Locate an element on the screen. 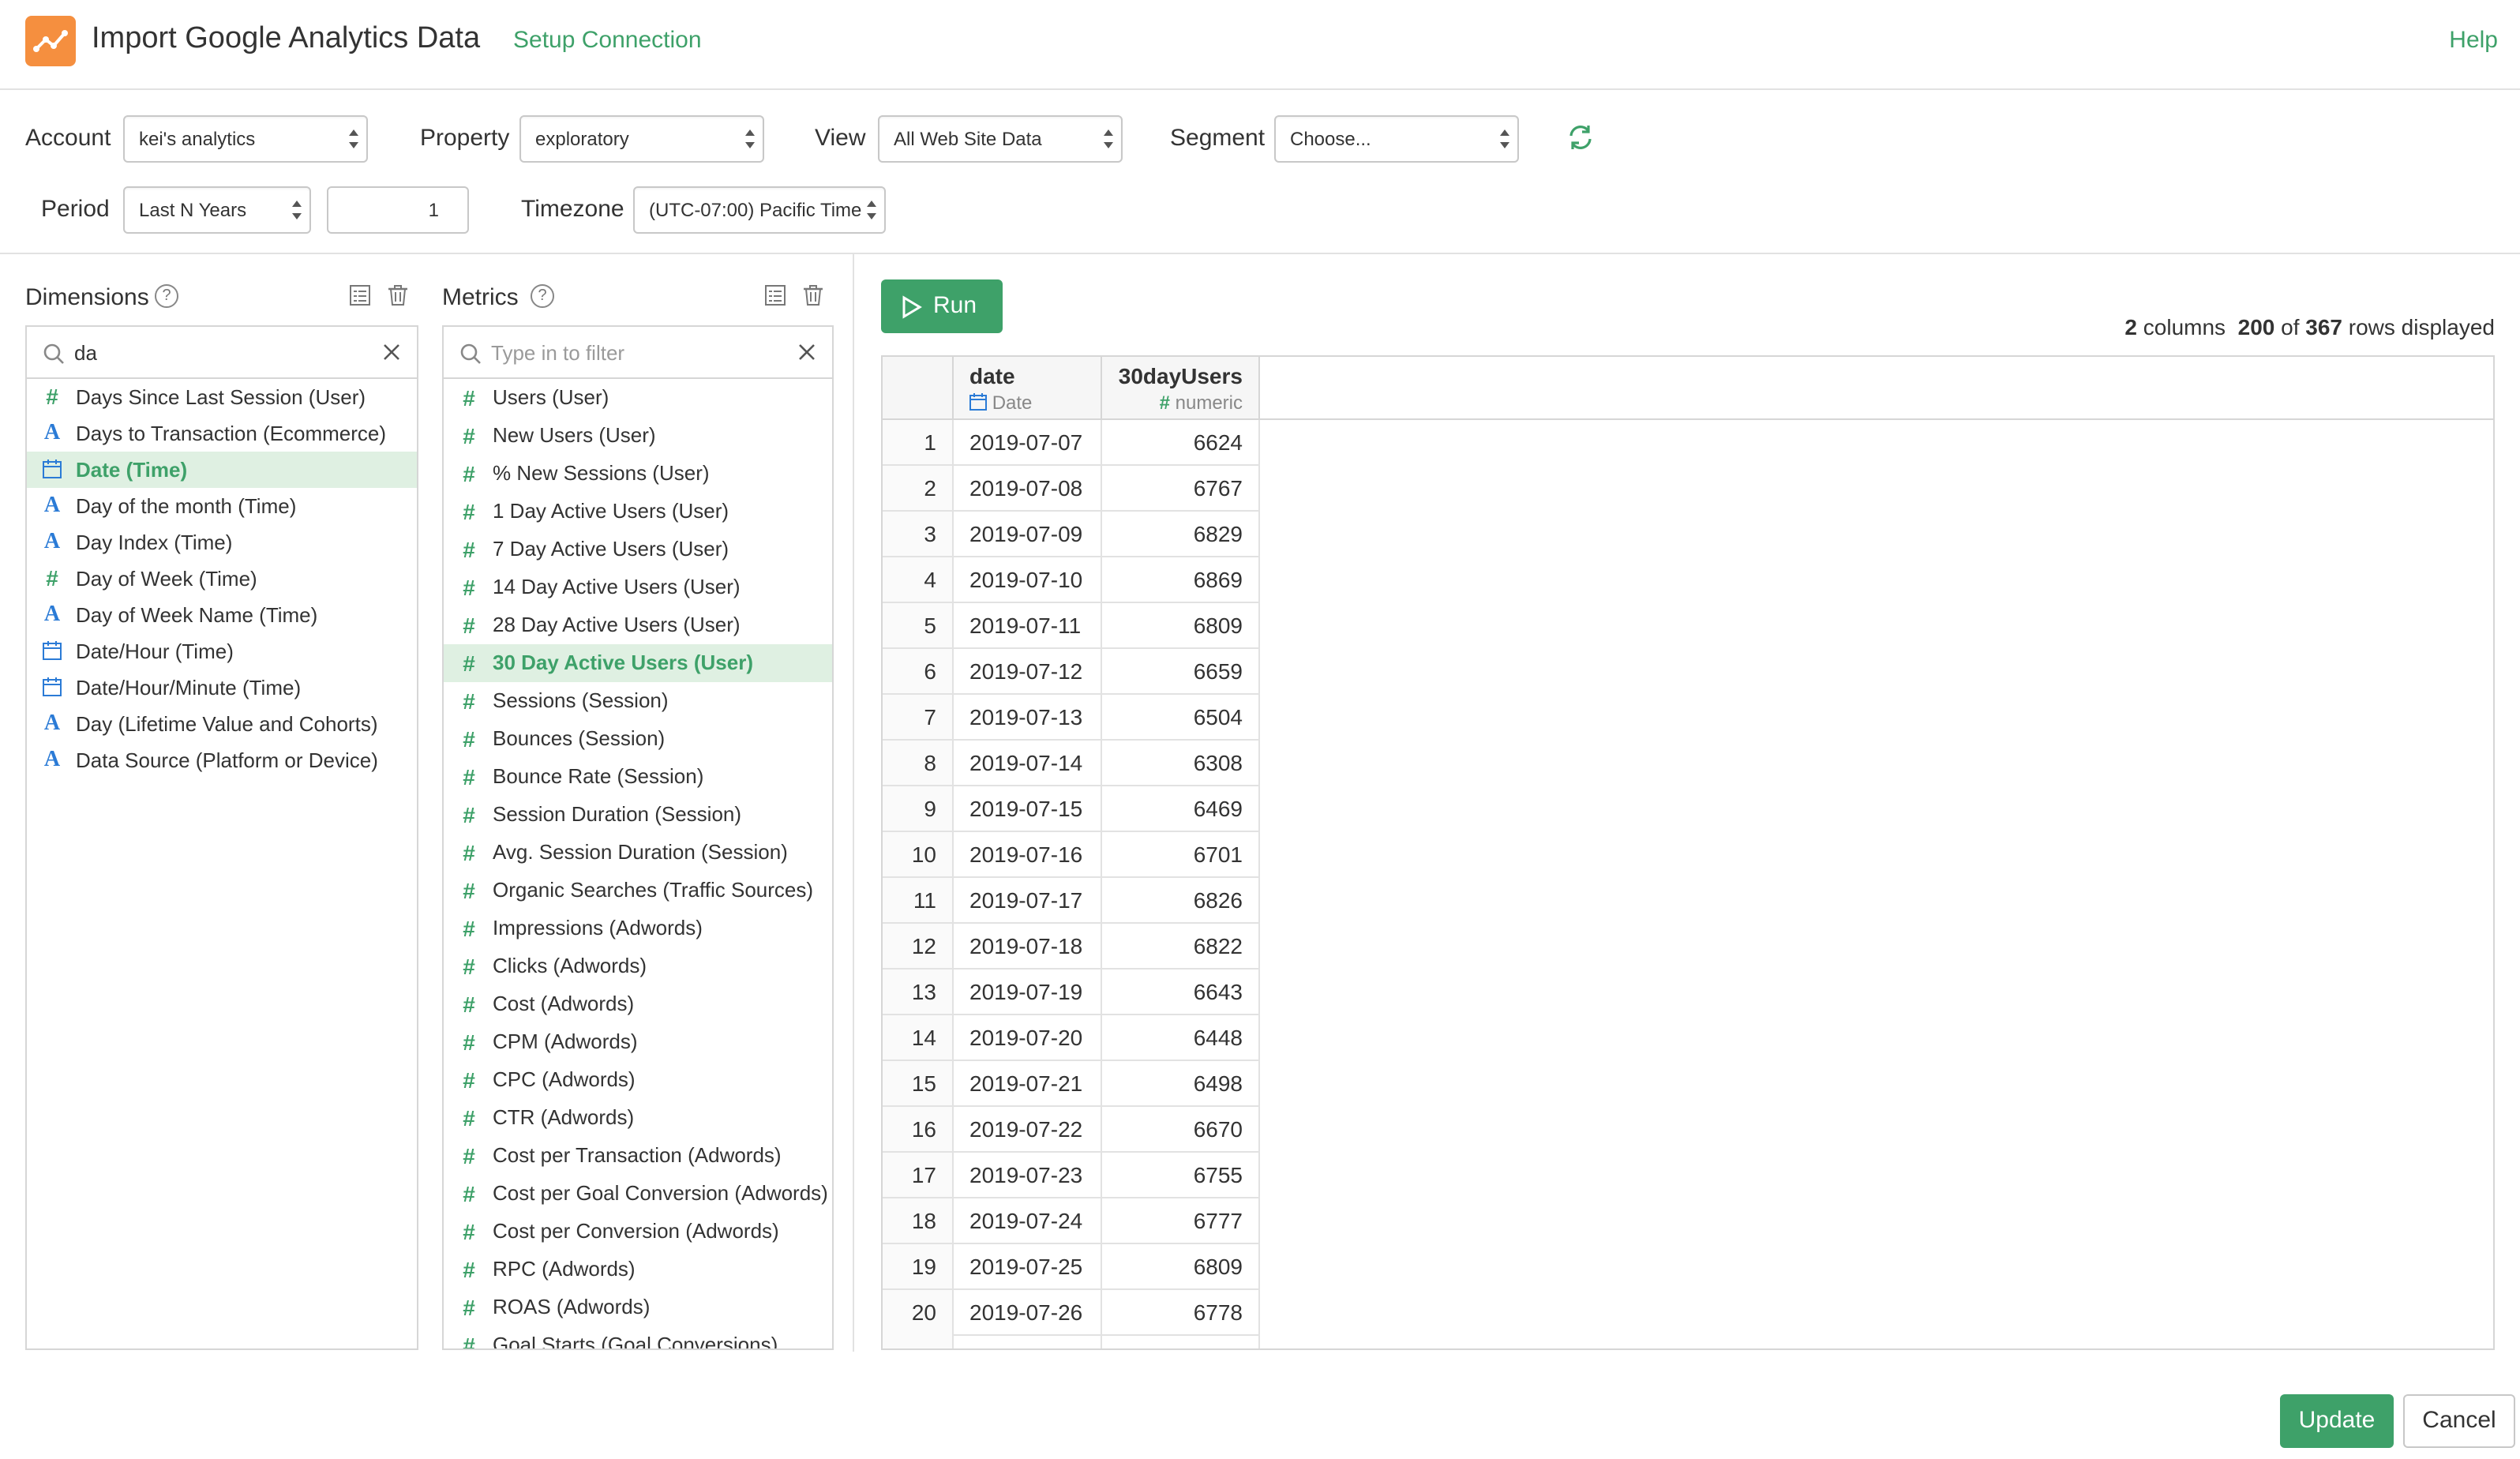 This screenshot has width=2520, height=1459. cancel-button: Cancel is located at coordinates (2459, 1421).